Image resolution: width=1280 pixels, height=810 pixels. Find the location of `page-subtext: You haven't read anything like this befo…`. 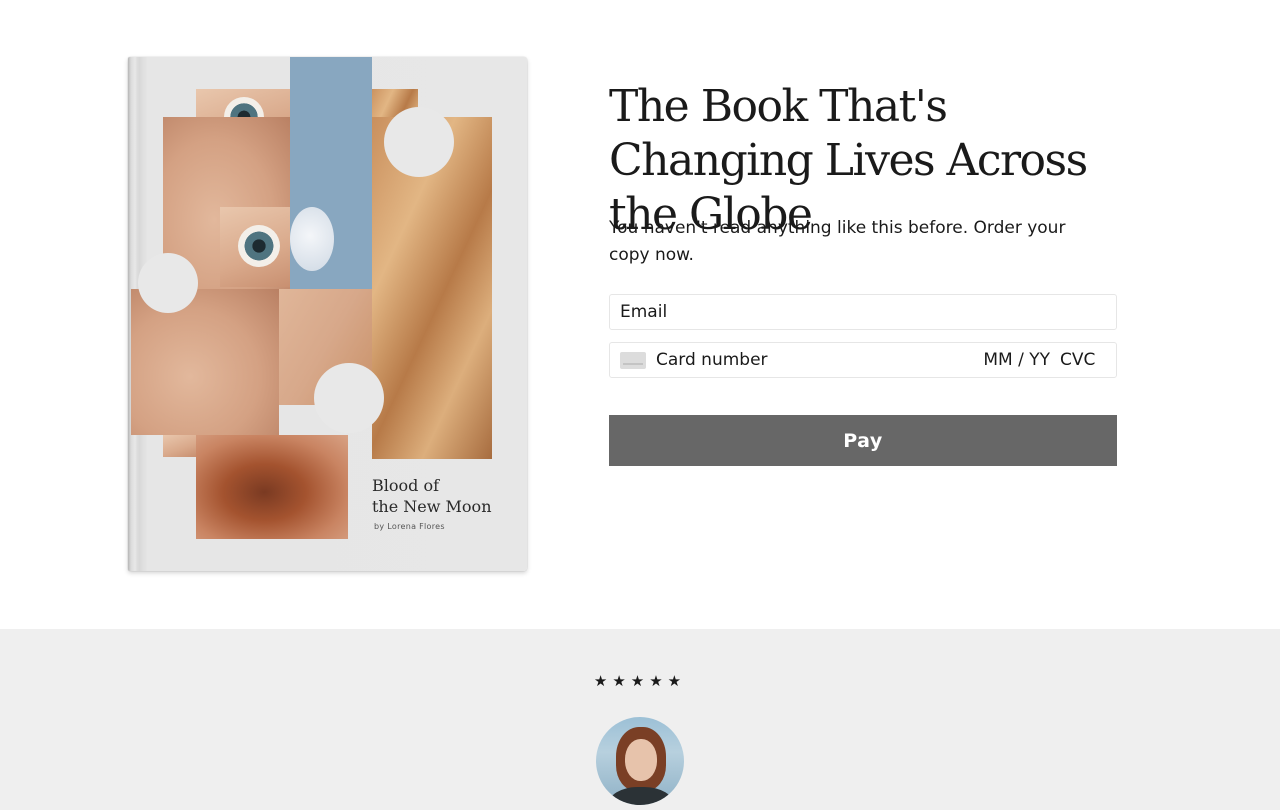

page-subtext: You haven't read anything like this befo… is located at coordinates (837, 241).